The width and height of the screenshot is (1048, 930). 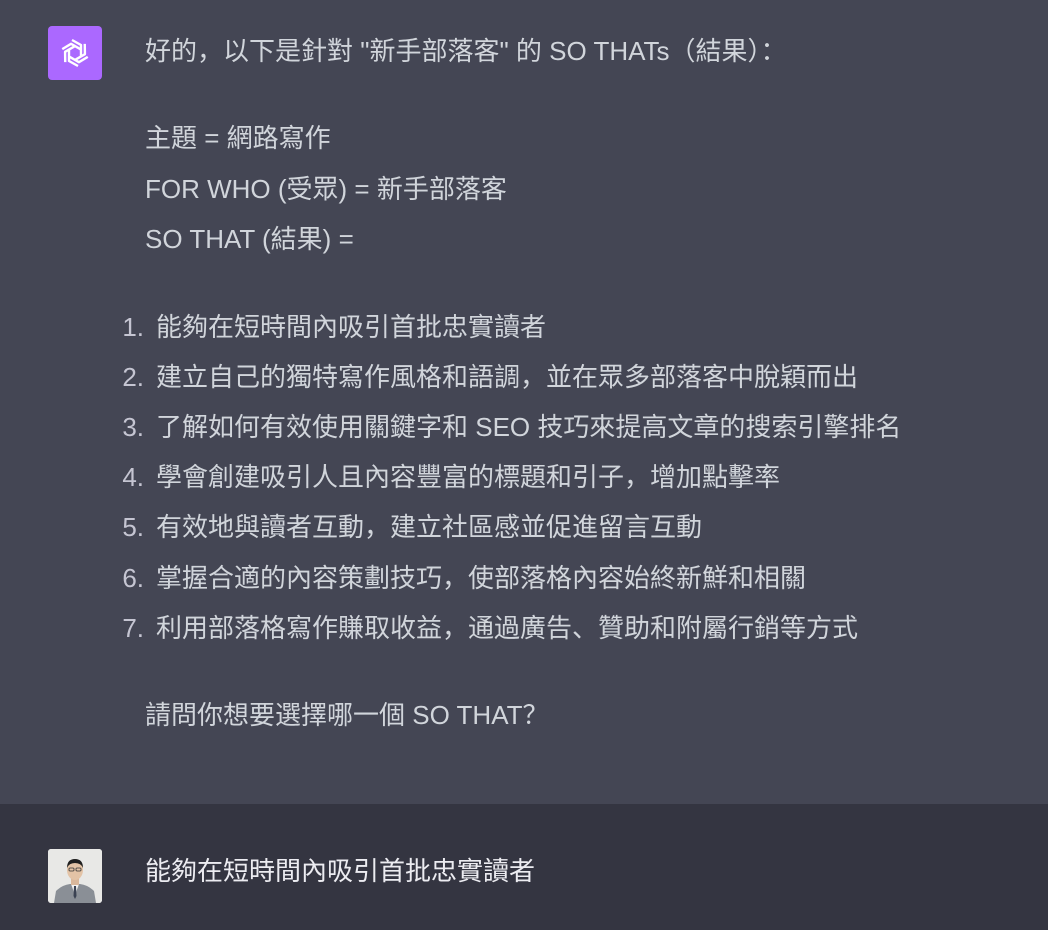 I want to click on list-item: 6. 掌握合適的內容策劃技巧，使部落格內容始終新鮮和相關, so click(x=464, y=578).